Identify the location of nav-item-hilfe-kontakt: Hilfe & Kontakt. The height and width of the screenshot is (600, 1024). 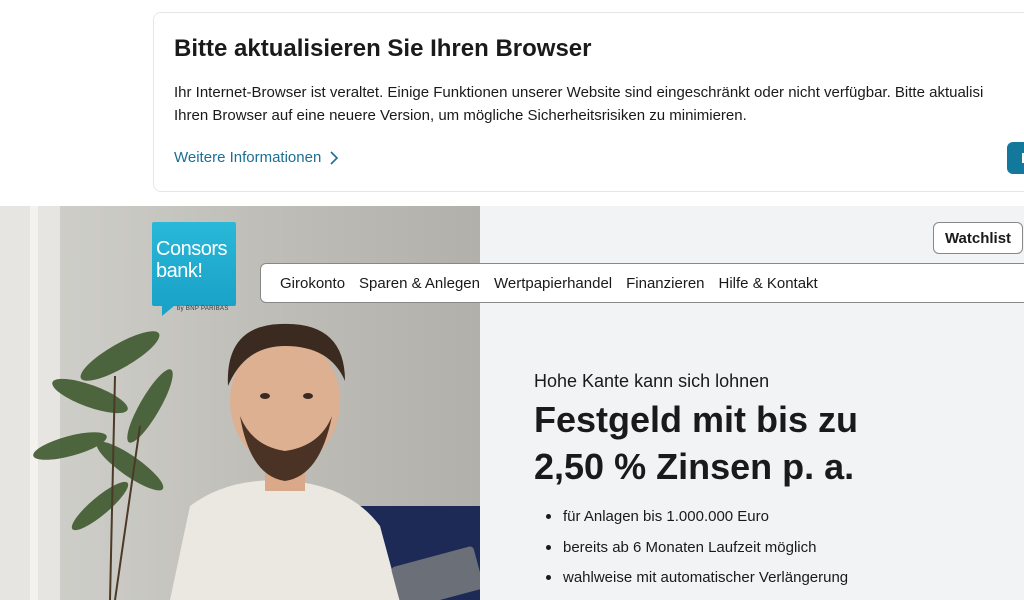
(768, 283).